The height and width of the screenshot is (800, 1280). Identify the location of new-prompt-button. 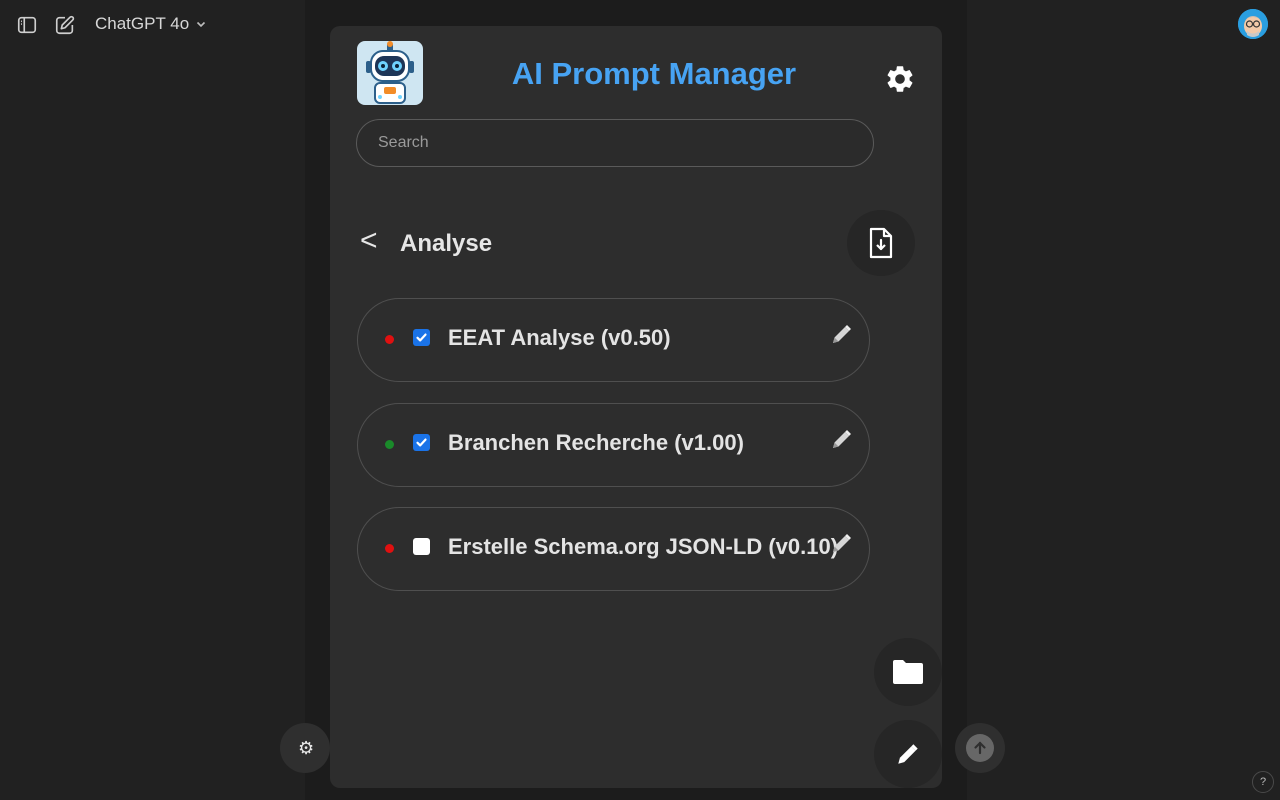
(908, 754).